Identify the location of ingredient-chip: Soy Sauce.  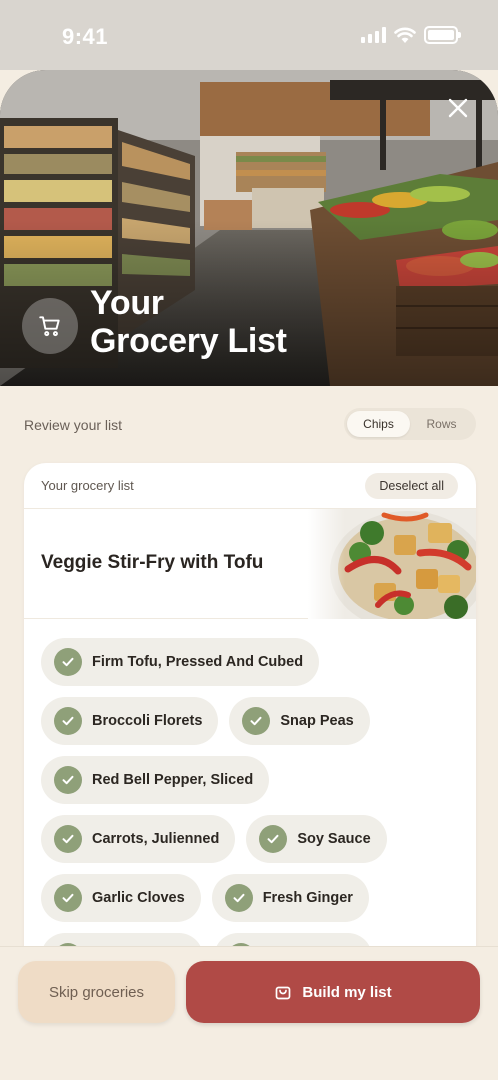
(316, 839).